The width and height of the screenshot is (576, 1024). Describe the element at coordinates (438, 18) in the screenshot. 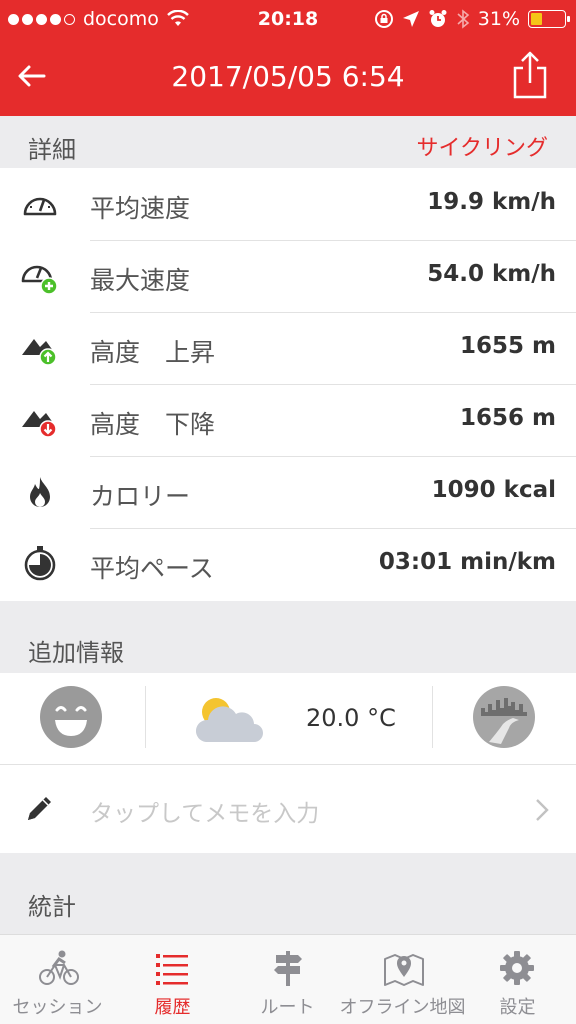

I see `alarm-icon` at that location.